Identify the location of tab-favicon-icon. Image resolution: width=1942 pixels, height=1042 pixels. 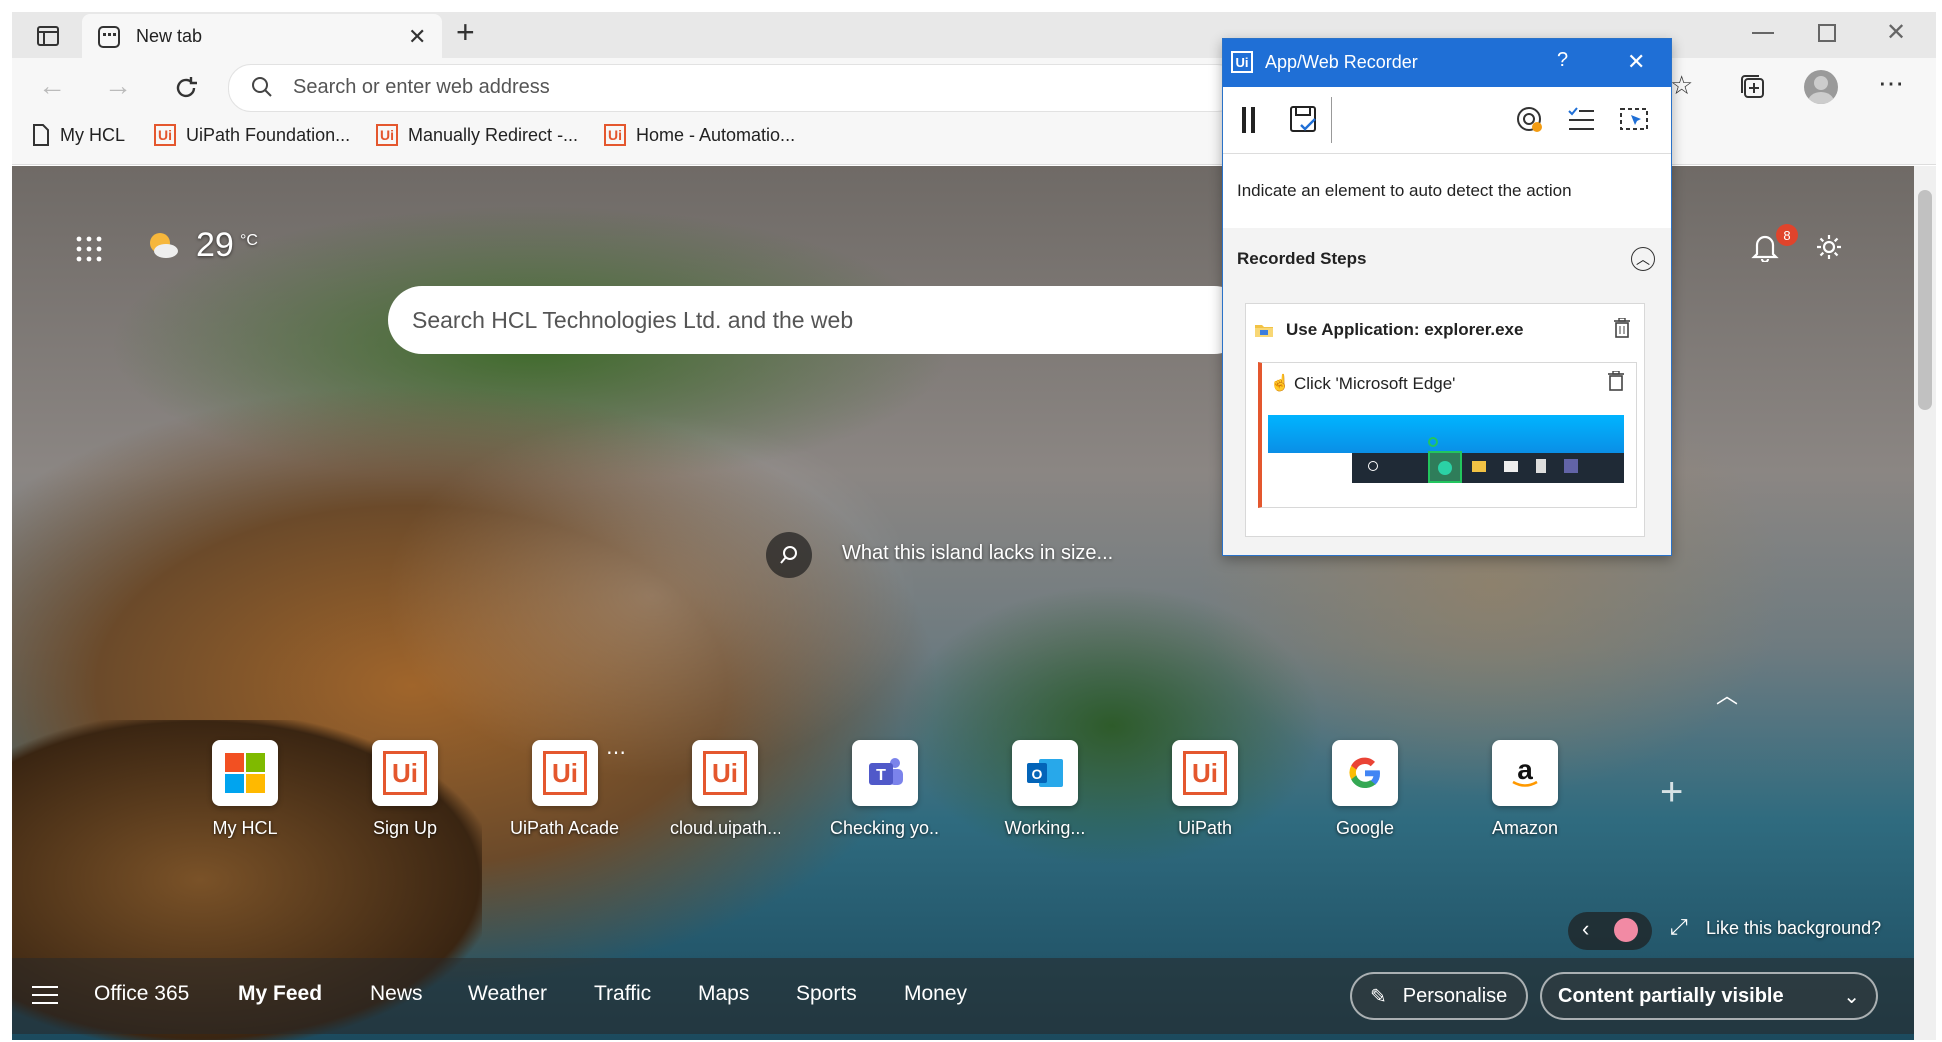
(109, 39).